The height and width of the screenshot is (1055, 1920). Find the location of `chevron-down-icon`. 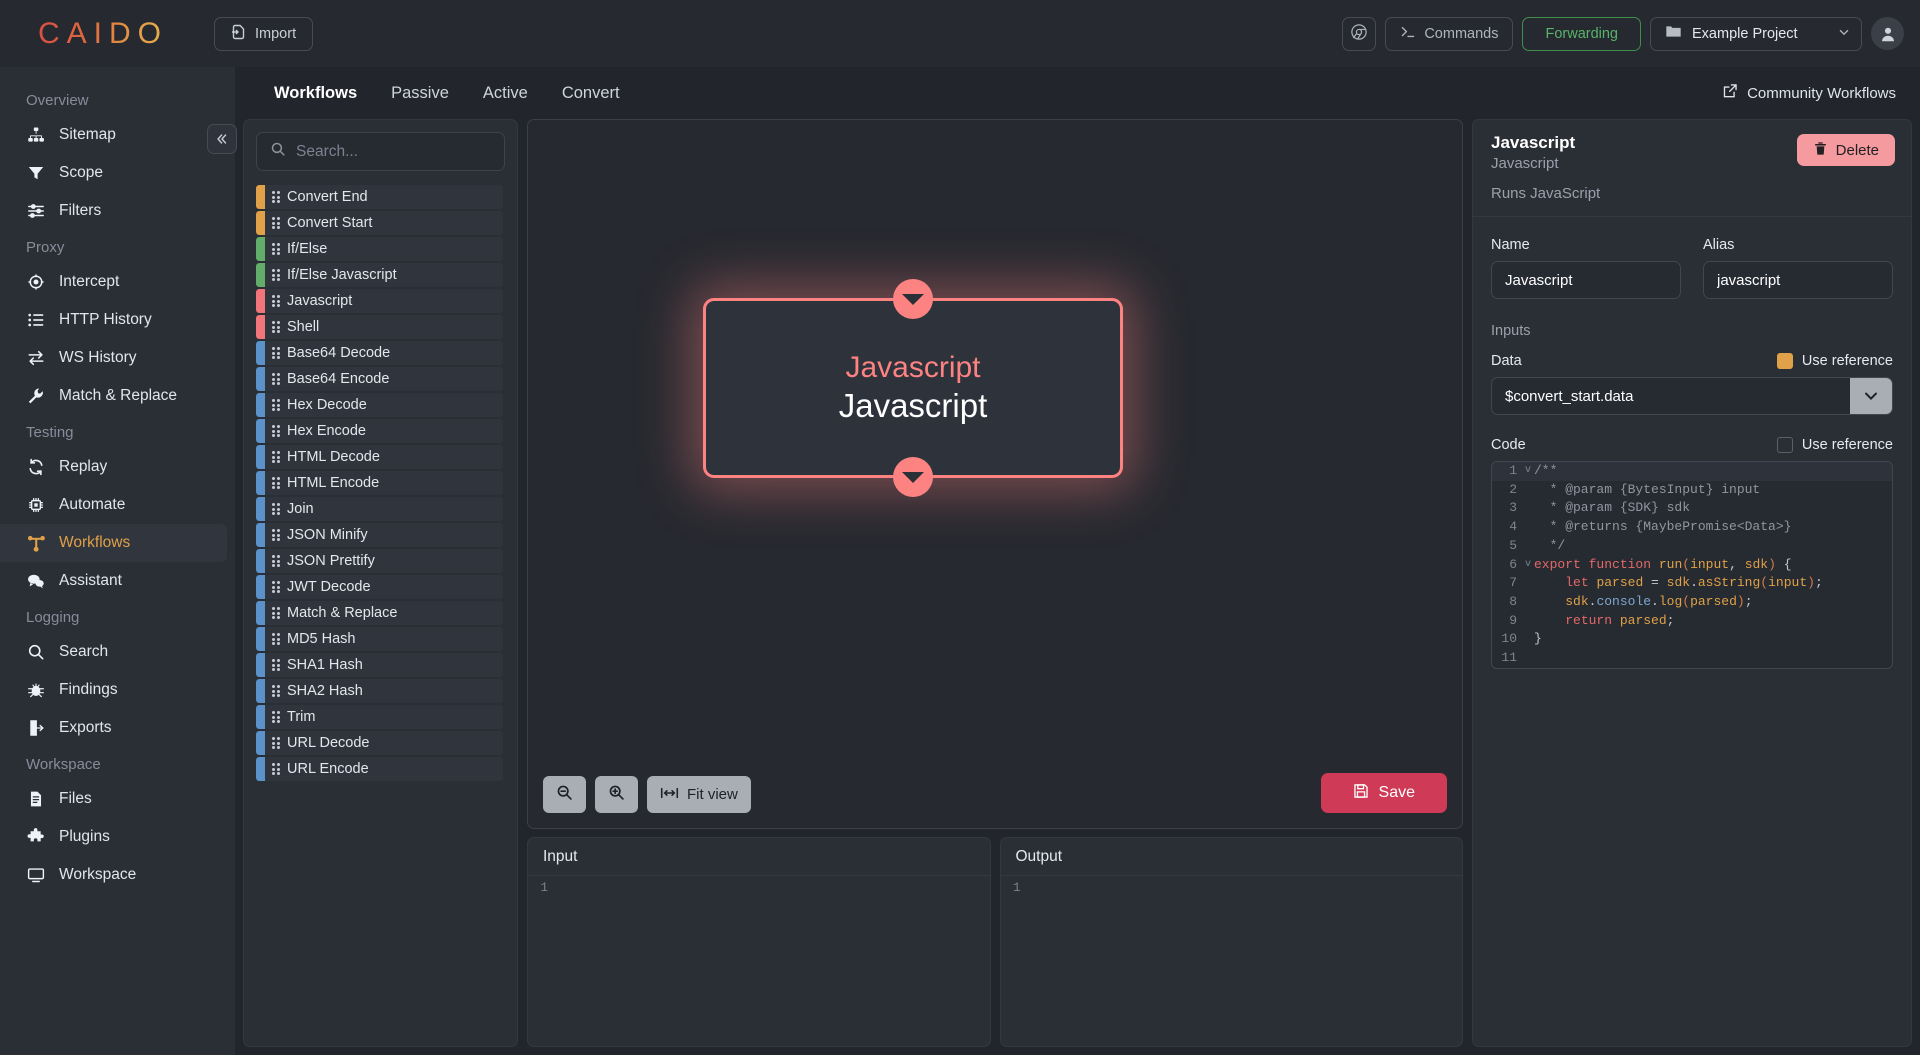

chevron-down-icon is located at coordinates (1871, 396).